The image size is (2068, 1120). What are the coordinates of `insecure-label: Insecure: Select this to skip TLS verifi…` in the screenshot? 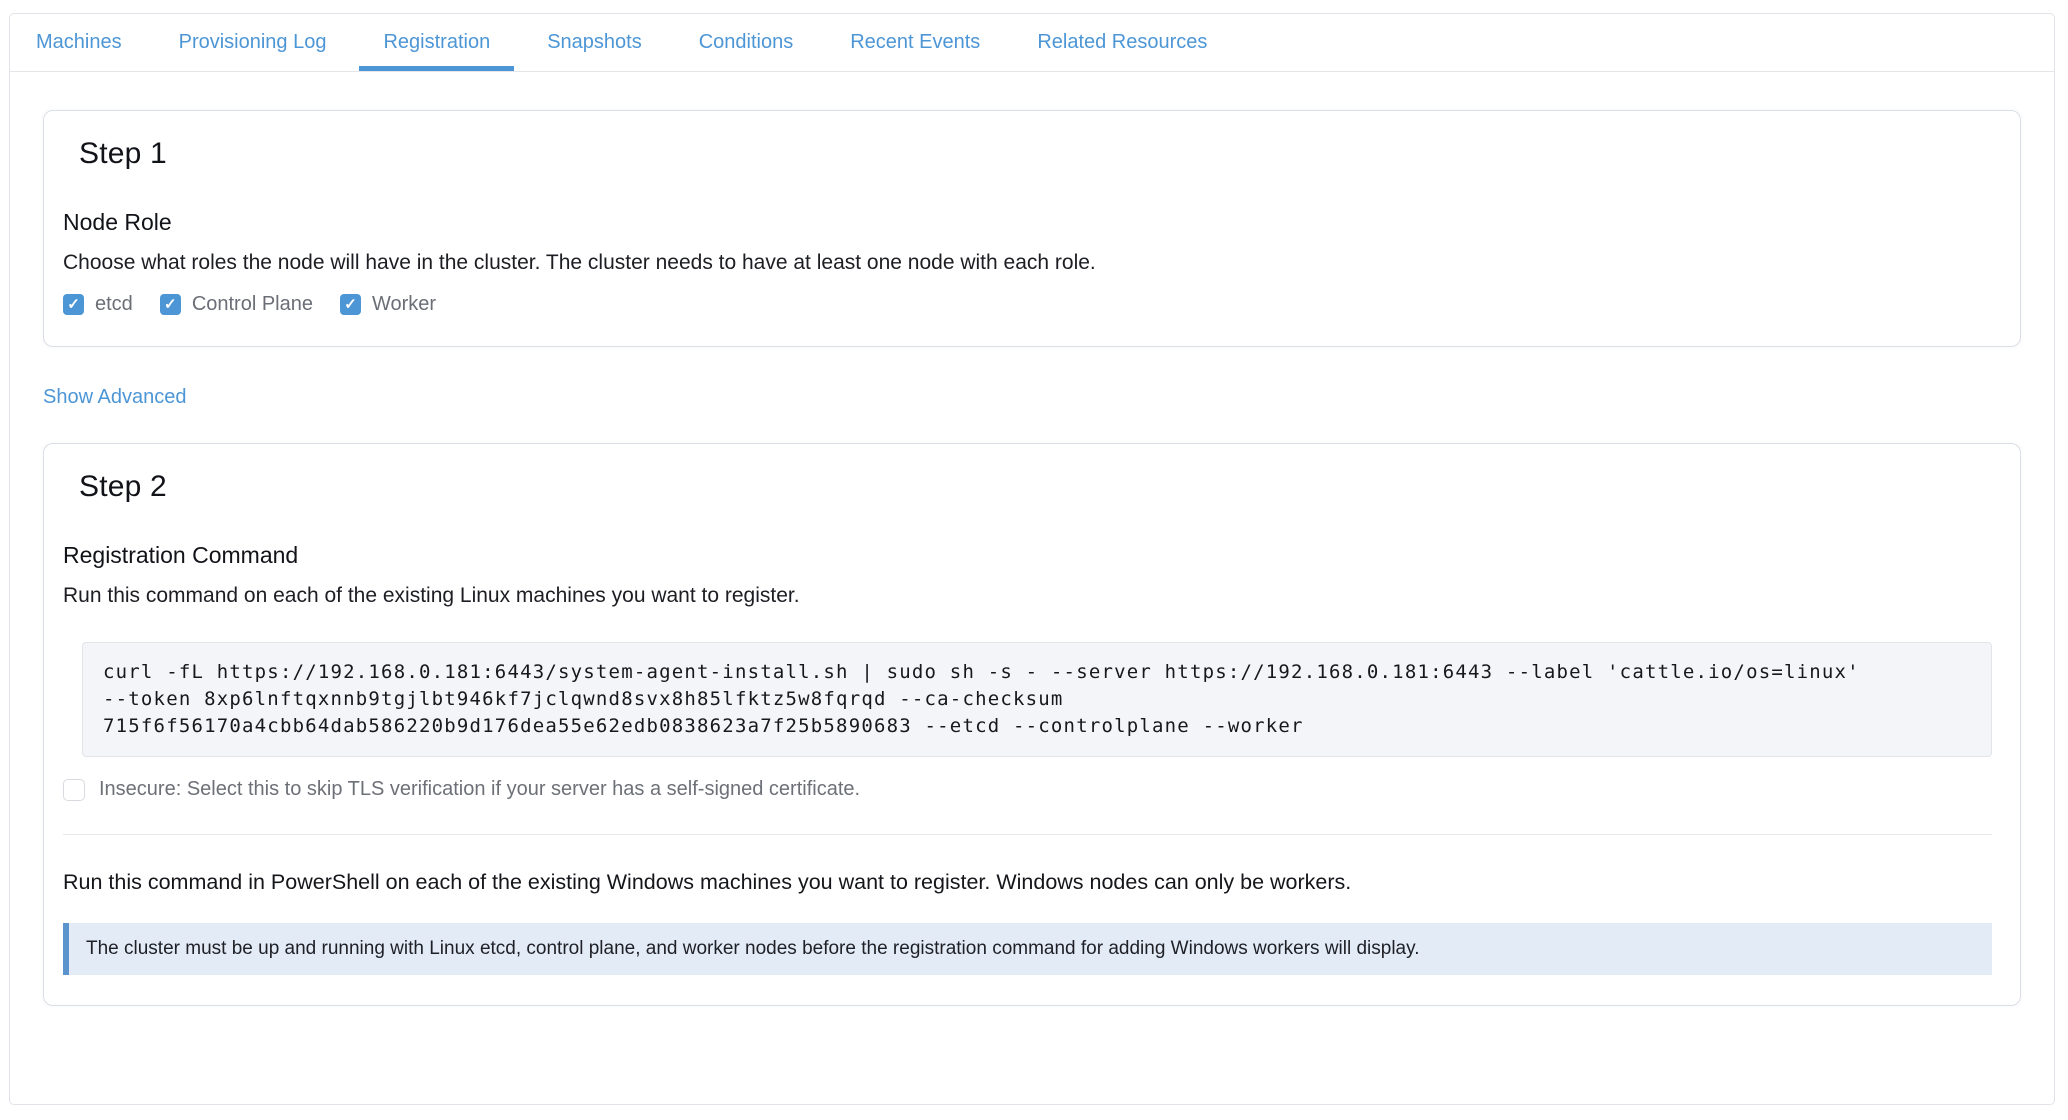 It's located at (480, 789).